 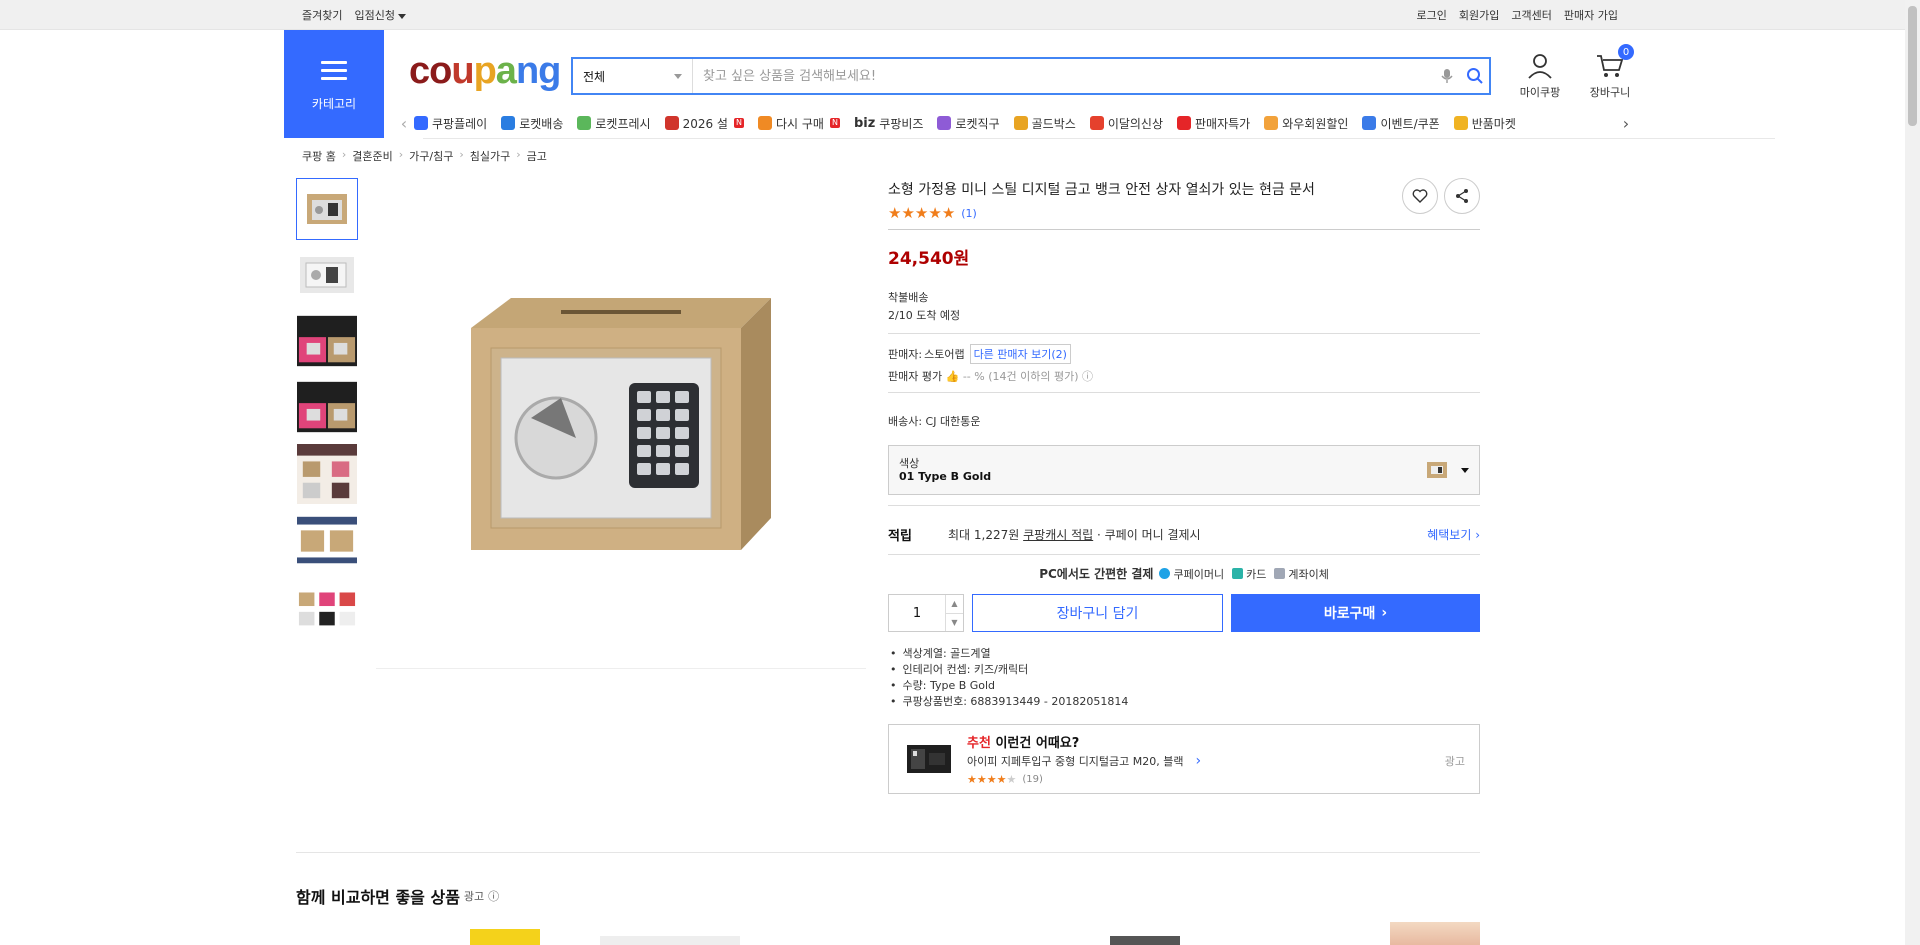 What do you see at coordinates (1199, 761) in the screenshot?
I see `chevron-right-icon: ›` at bounding box center [1199, 761].